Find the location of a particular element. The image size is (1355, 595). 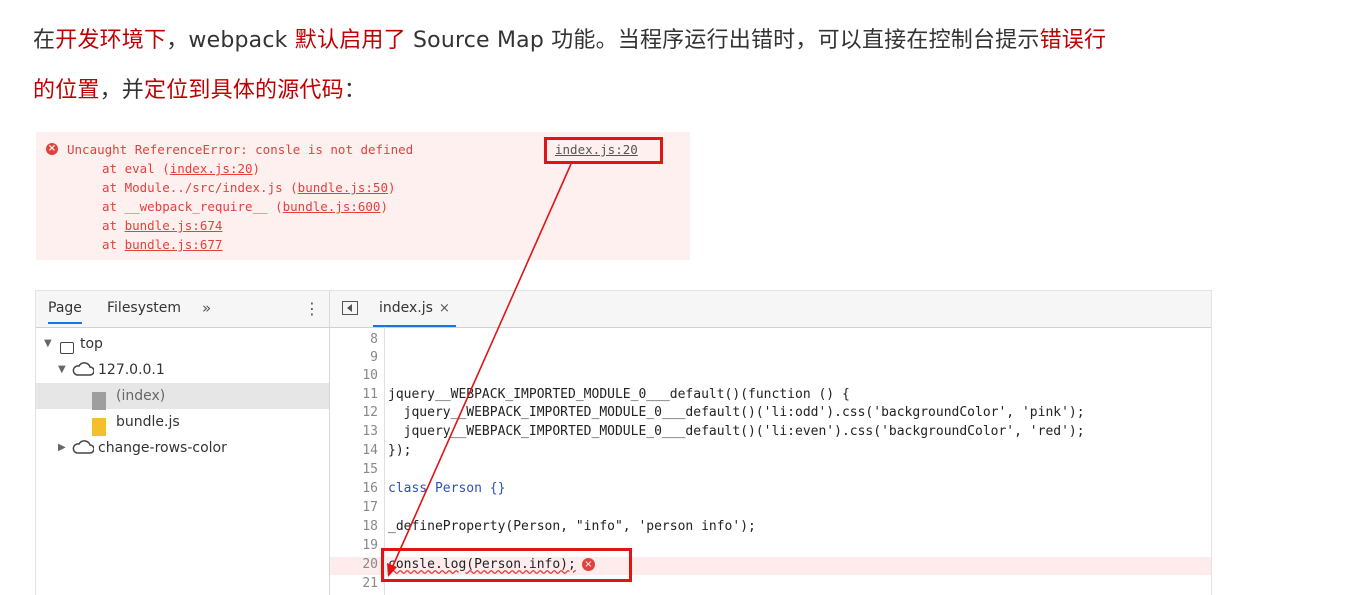

tree-item-label: top is located at coordinates (91, 344).